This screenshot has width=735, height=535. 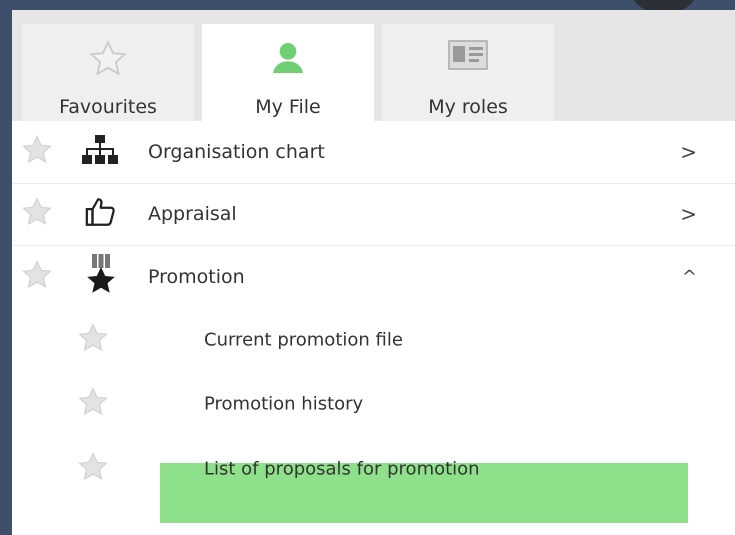 I want to click on submenu-item-list-of-proposals: List of proposals for promotion, so click(x=373, y=469).